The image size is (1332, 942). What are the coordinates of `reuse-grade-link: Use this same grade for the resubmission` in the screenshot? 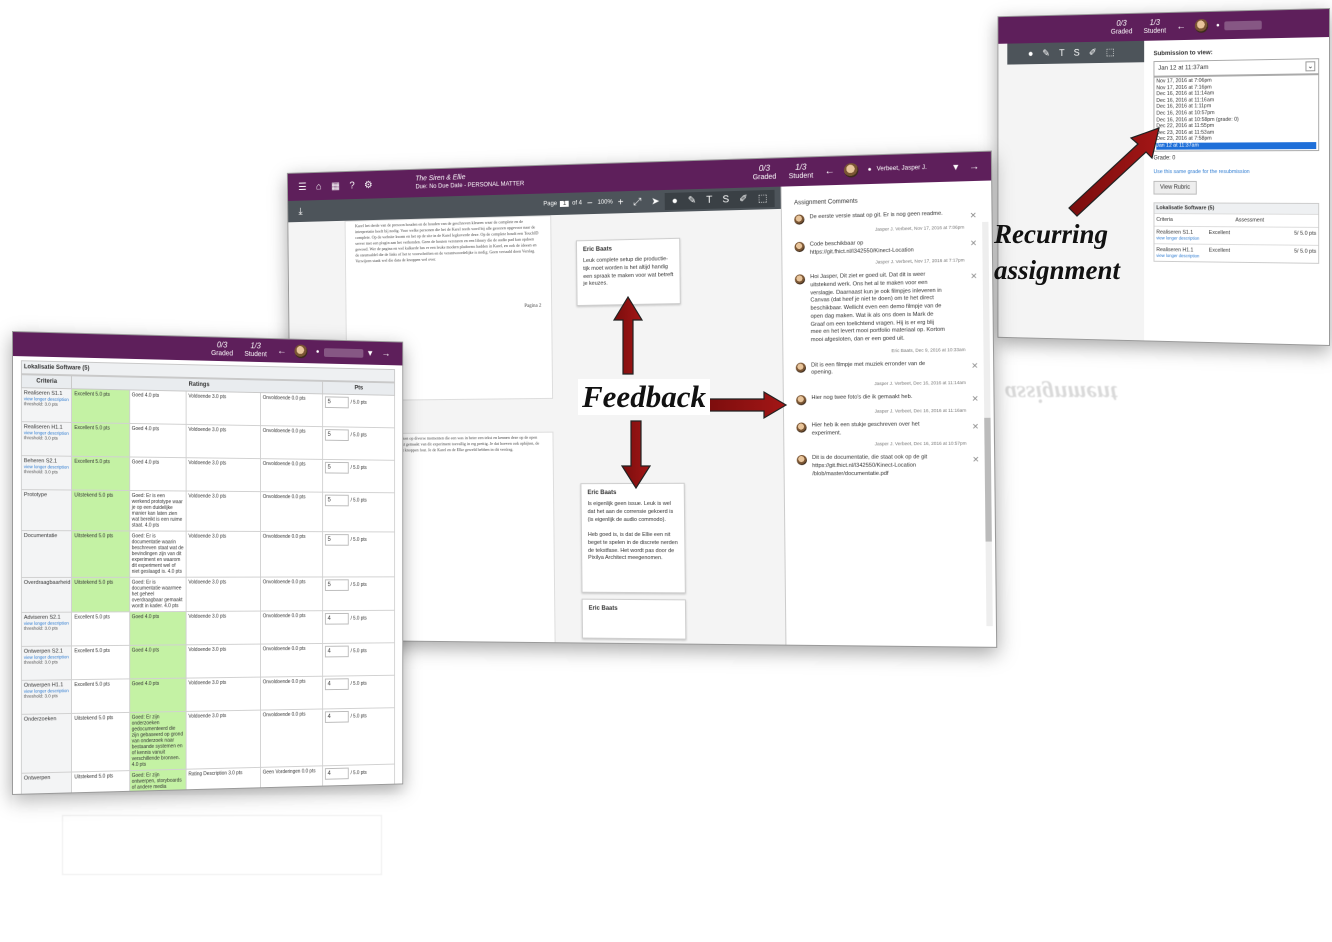 It's located at (1236, 172).